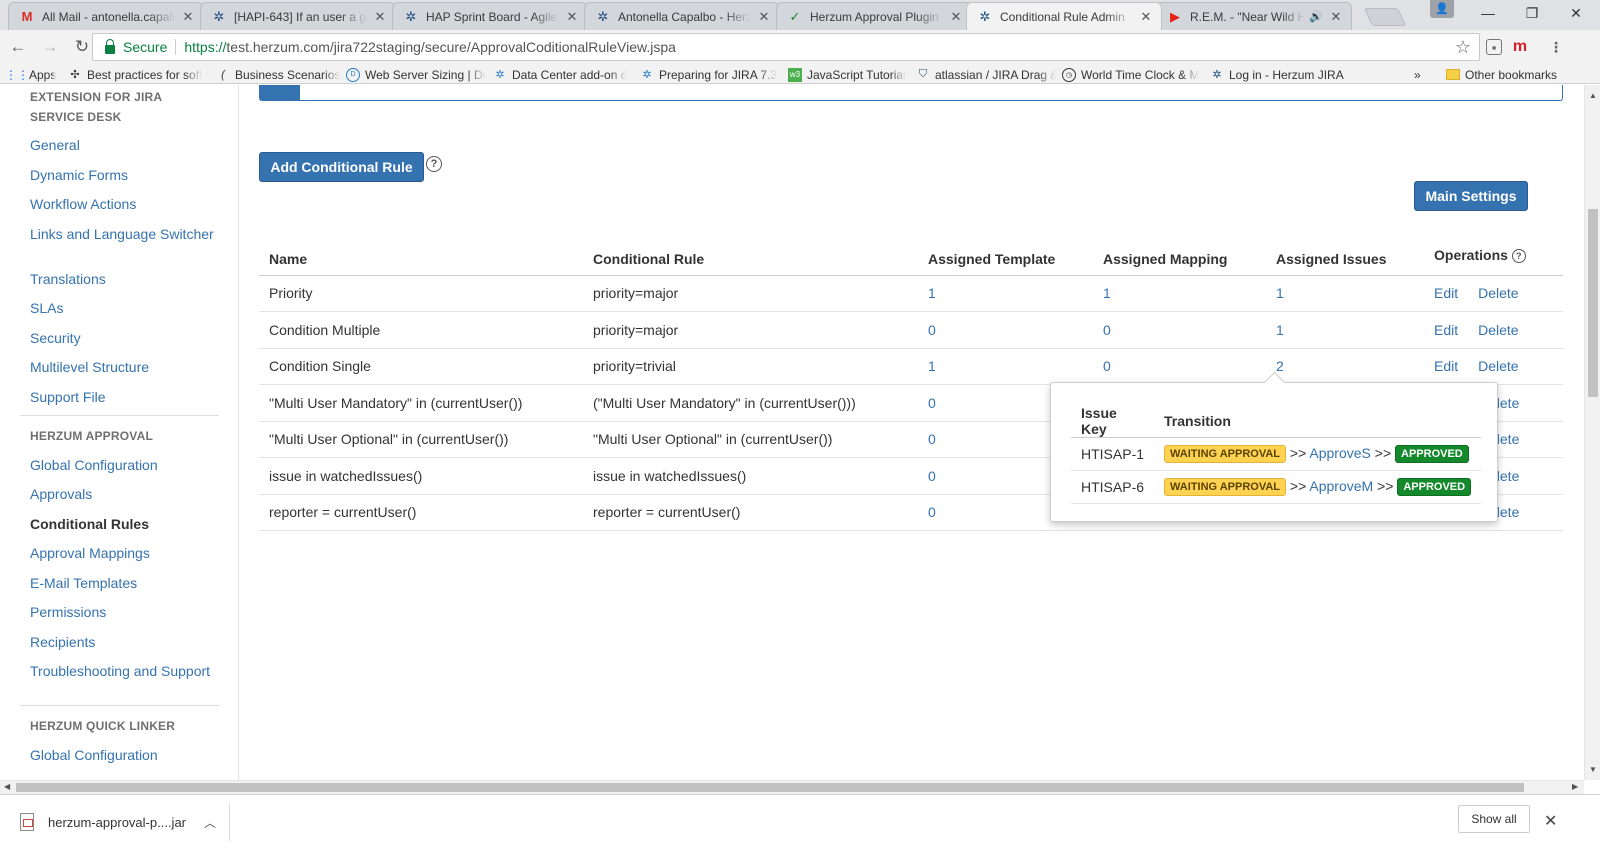 This screenshot has width=1600, height=860. I want to click on sidebar-item-troubleshooting-support: Troubleshooting and Support, so click(125, 671).